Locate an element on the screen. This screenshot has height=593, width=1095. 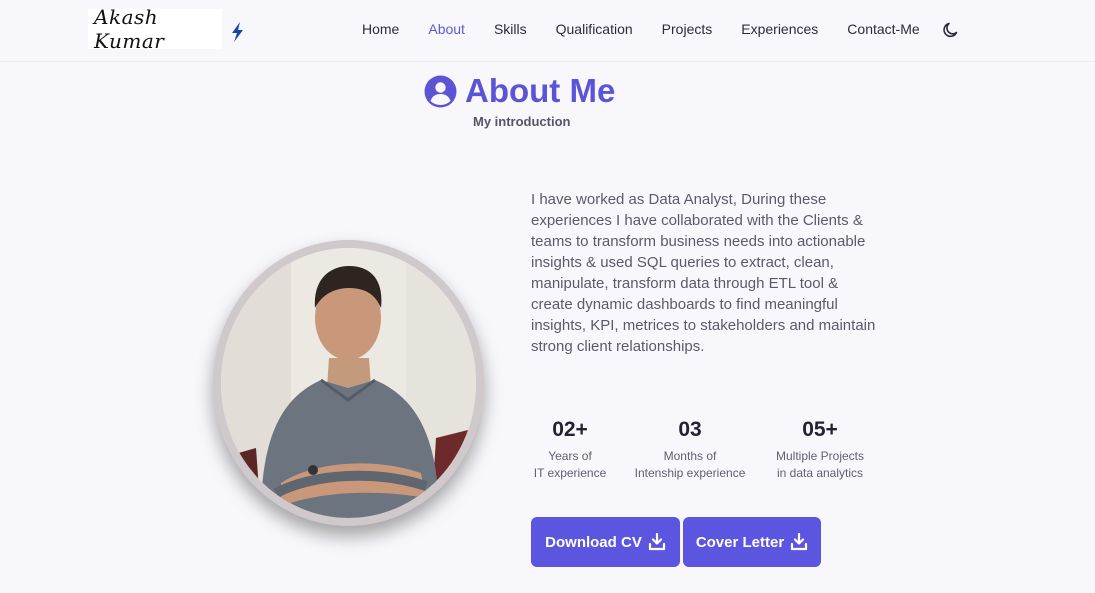
profile-photo is located at coordinates (348, 383).